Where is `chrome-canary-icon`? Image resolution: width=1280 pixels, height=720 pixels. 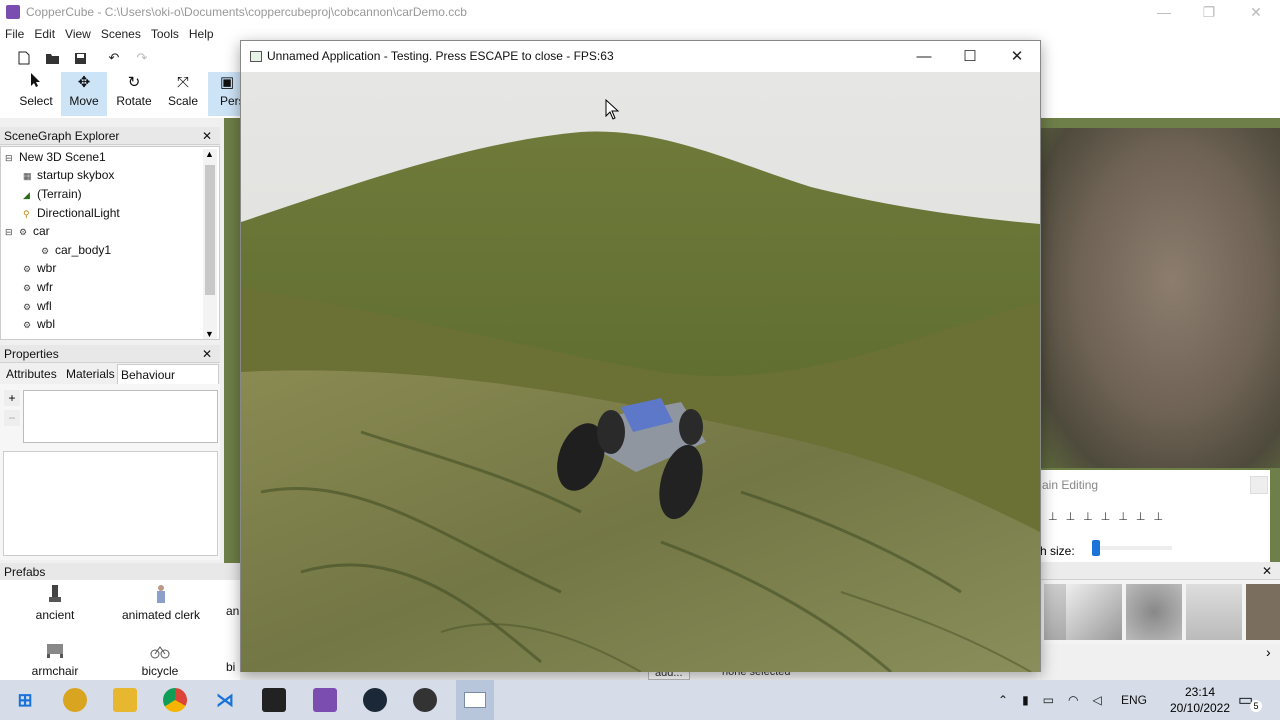 chrome-canary-icon is located at coordinates (75, 700).